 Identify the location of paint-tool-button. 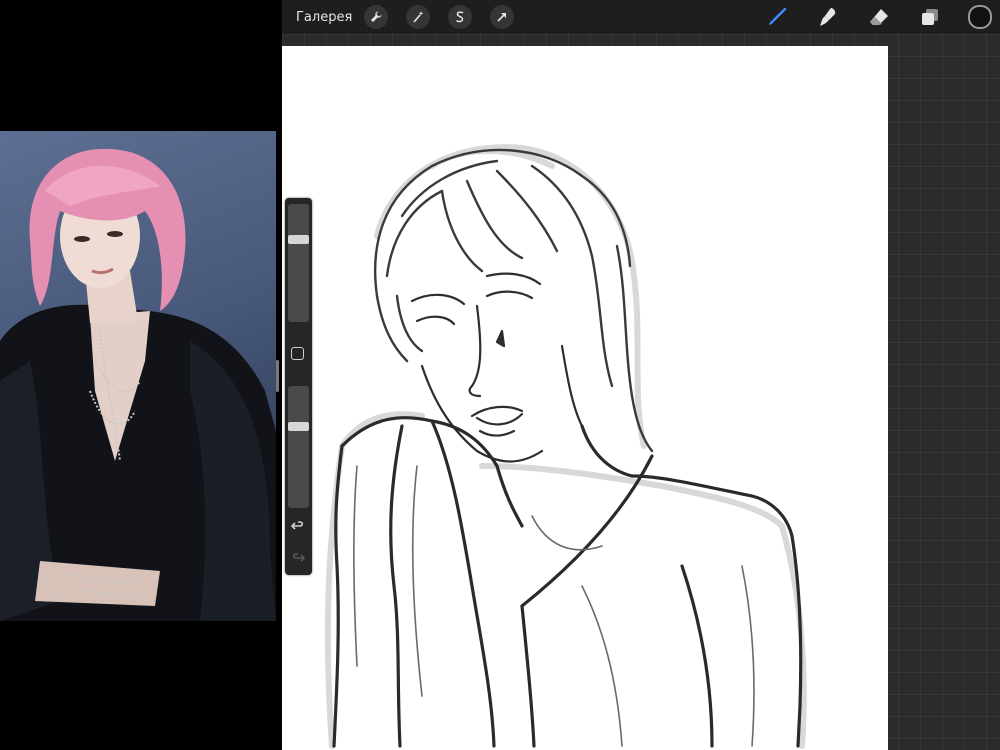
(777, 17).